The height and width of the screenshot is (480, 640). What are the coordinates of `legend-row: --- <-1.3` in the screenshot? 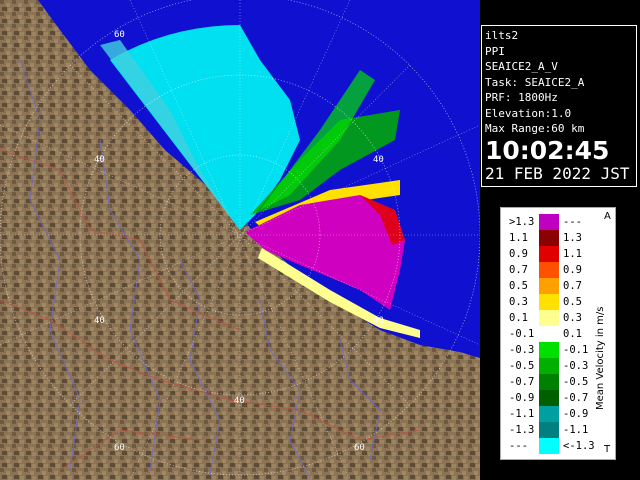 It's located at (551, 446).